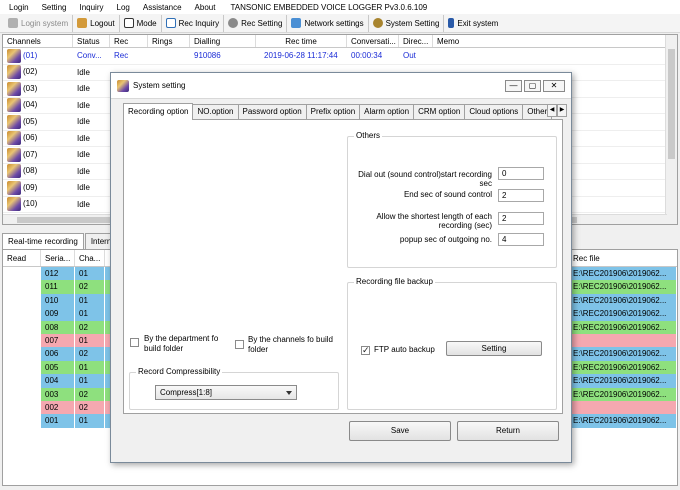  I want to click on exit-system-button: Exit system, so click(473, 23).